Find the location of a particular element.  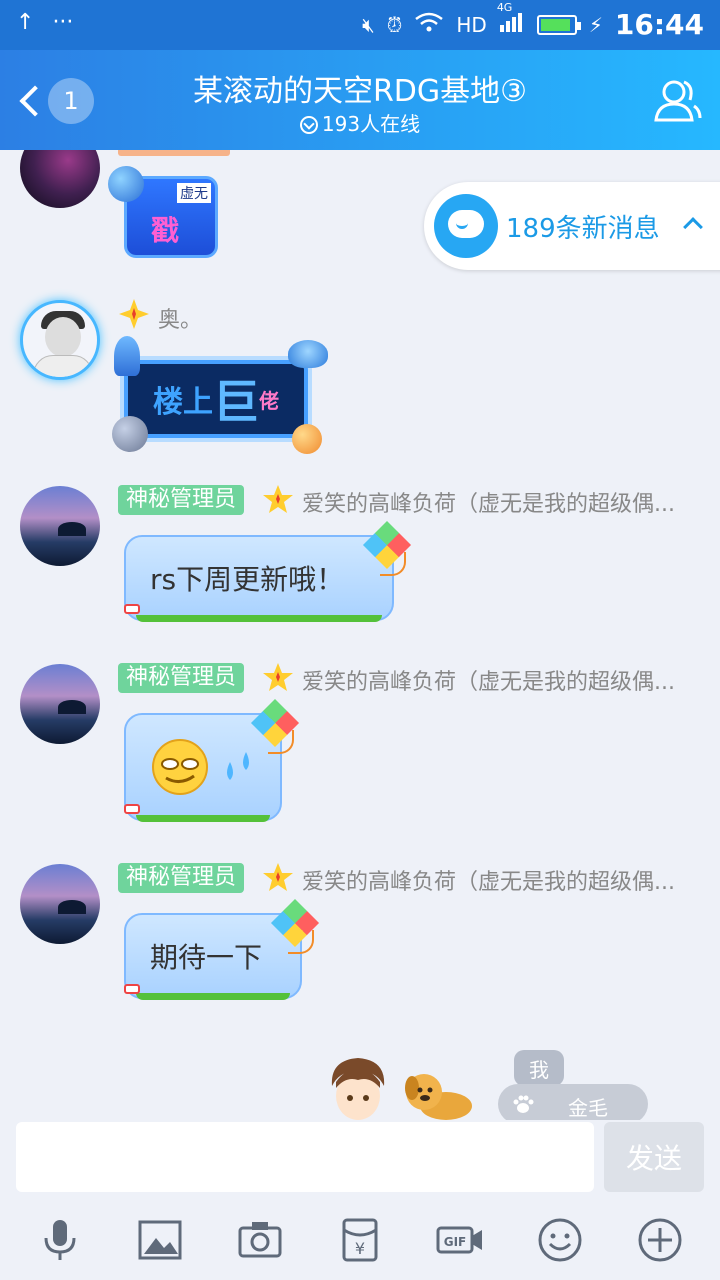

chevron-left-icon is located at coordinates (35, 101).